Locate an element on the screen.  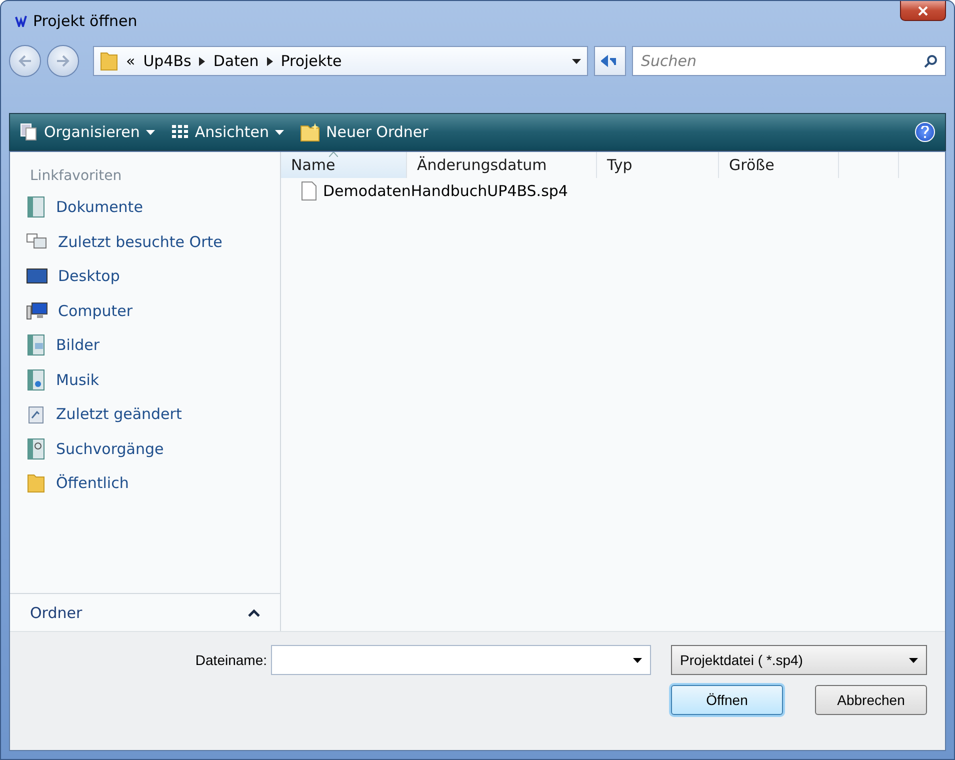
sidebar-item-label: Desktop is located at coordinates (89, 276).